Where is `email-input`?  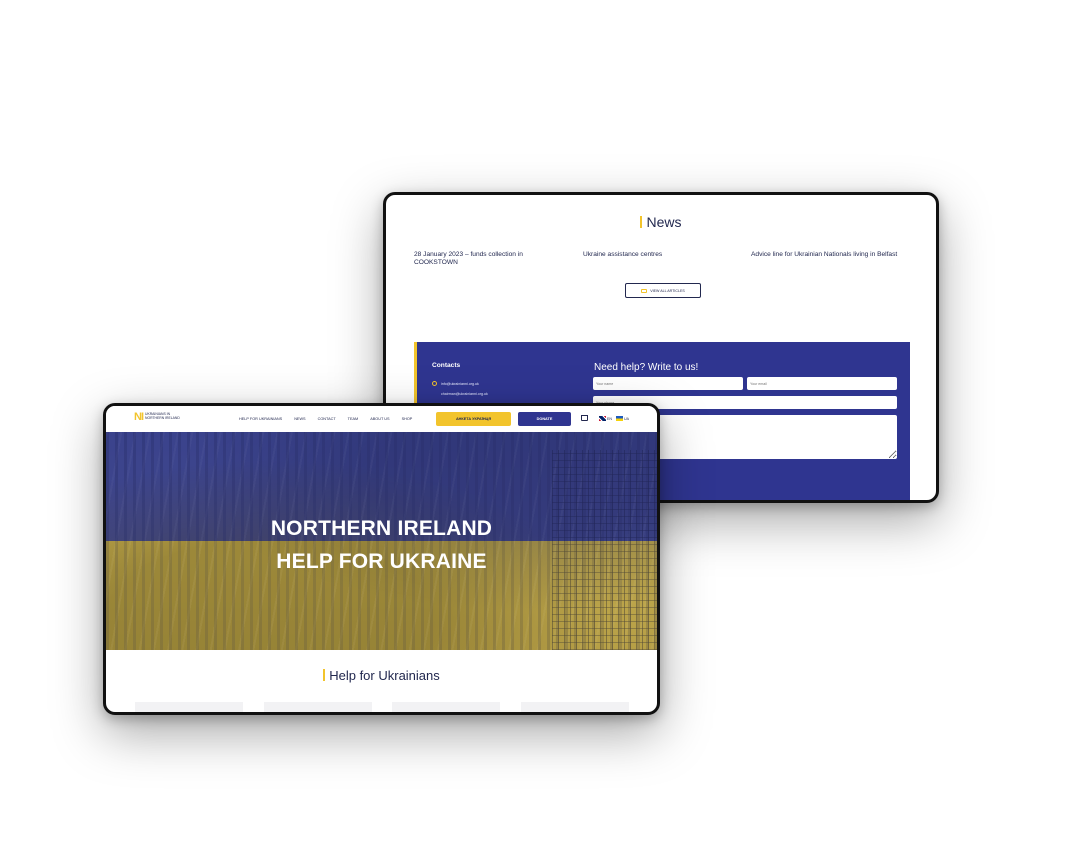 email-input is located at coordinates (822, 383).